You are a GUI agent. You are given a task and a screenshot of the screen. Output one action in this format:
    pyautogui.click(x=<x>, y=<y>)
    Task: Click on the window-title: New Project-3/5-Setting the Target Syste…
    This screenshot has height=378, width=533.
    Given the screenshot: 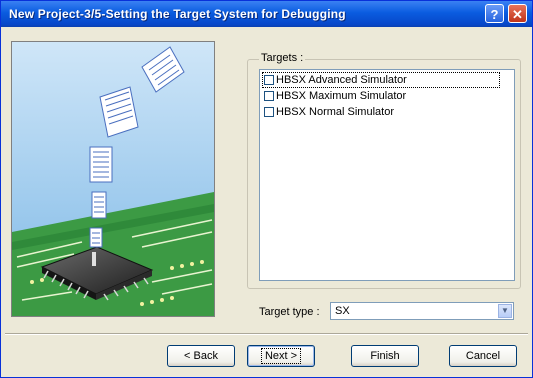 What is the action you would take?
    pyautogui.click(x=177, y=14)
    